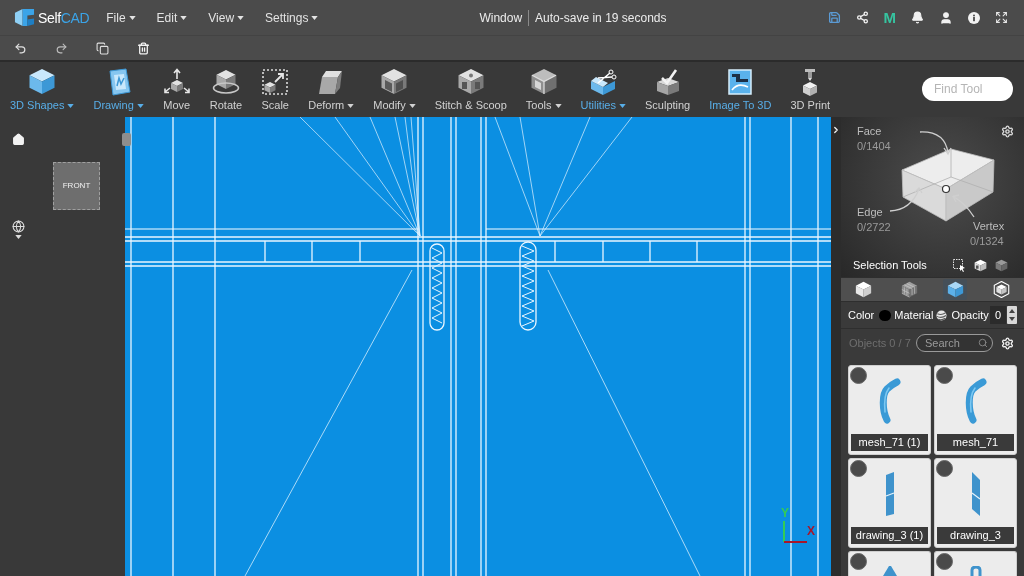 This screenshot has height=576, width=1024. I want to click on cube-icon, so click(42, 82).